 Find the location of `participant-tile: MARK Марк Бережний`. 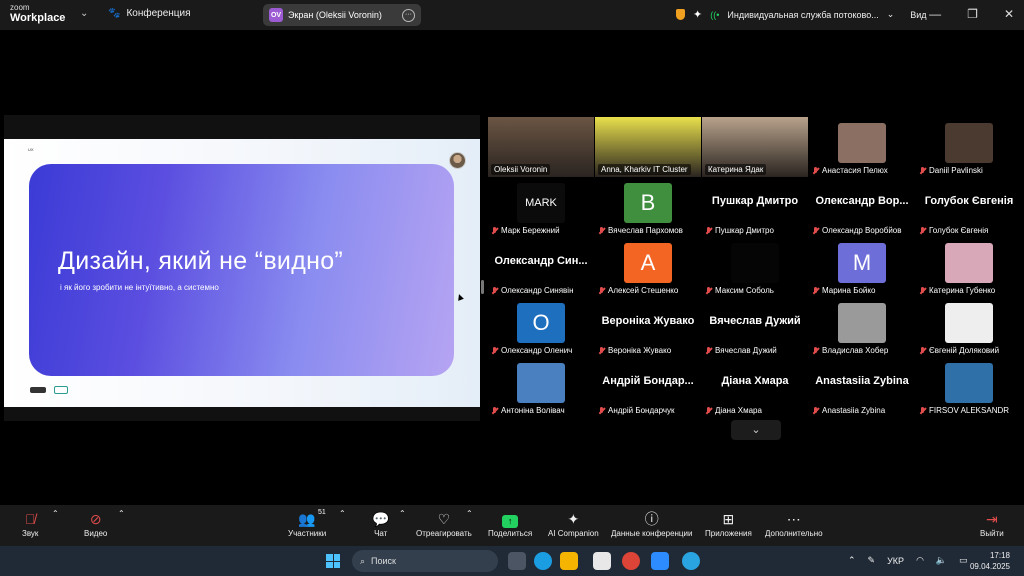

participant-tile: MARK Марк Бережний is located at coordinates (541, 207).